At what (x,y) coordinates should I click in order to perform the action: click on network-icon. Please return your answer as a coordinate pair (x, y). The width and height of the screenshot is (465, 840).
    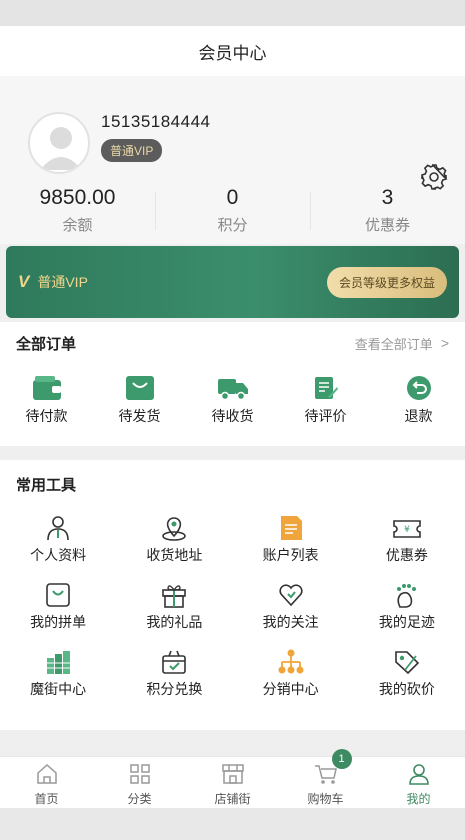
    Looking at the image, I should click on (291, 662).